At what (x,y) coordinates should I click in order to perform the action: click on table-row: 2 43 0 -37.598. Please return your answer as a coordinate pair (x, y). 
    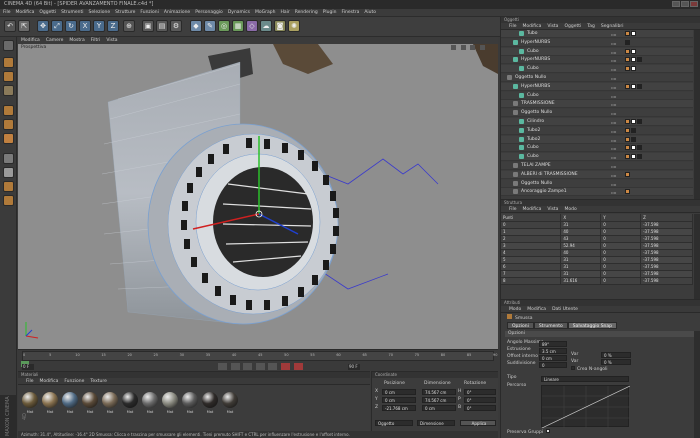
    Looking at the image, I should click on (597, 239).